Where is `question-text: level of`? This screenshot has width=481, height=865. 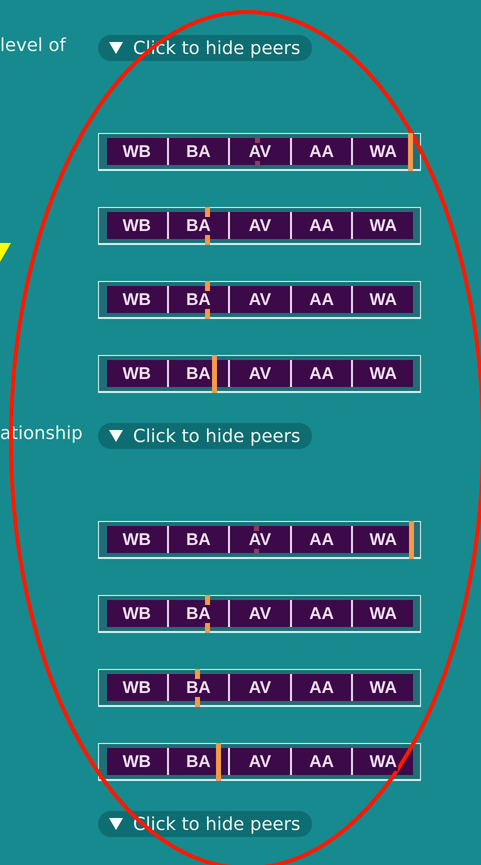 question-text: level of is located at coordinates (33, 45).